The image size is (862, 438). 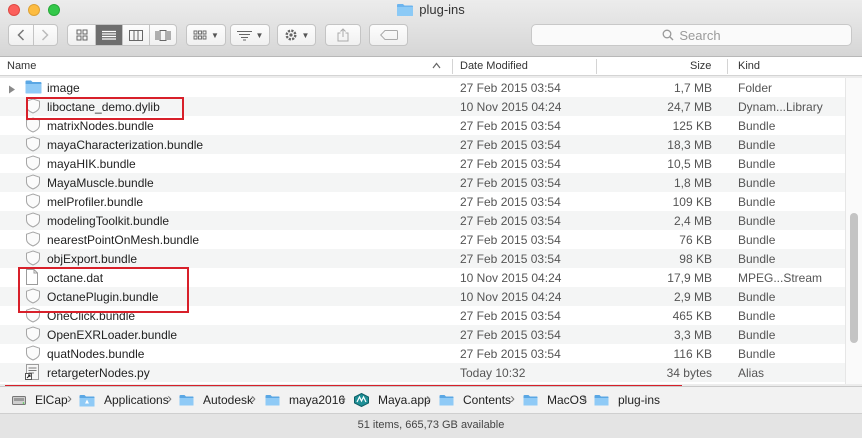 I want to click on file-size: 2,9 MB, so click(x=692, y=297).